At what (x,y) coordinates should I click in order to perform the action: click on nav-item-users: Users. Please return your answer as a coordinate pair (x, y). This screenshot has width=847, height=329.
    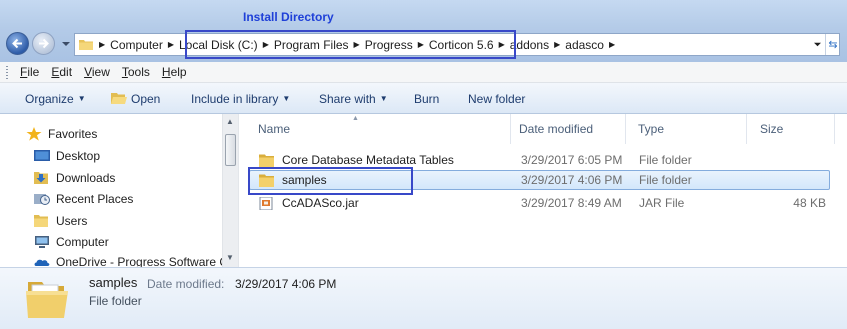
    Looking at the image, I should click on (60, 221).